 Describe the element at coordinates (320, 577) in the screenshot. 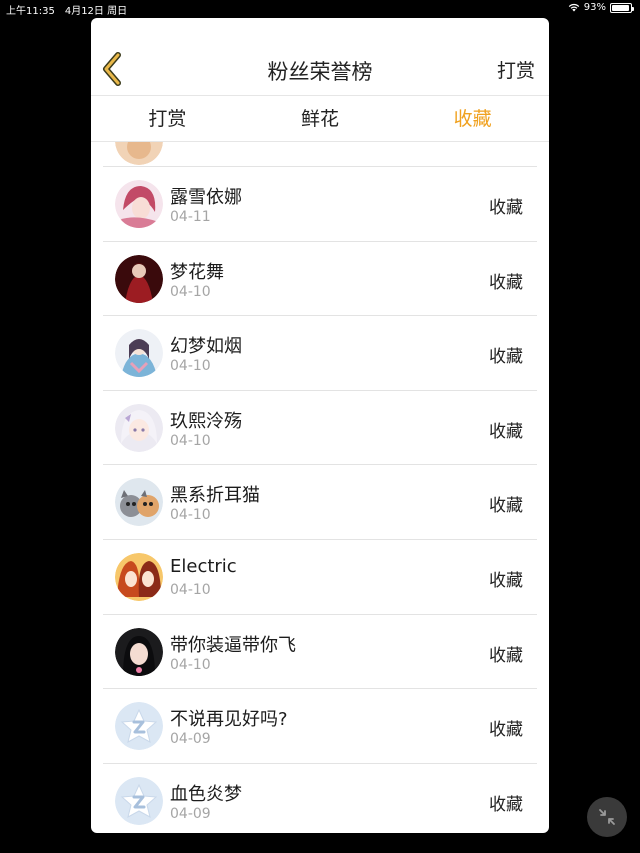

I see `list-item: Electric 04-10 收藏` at that location.